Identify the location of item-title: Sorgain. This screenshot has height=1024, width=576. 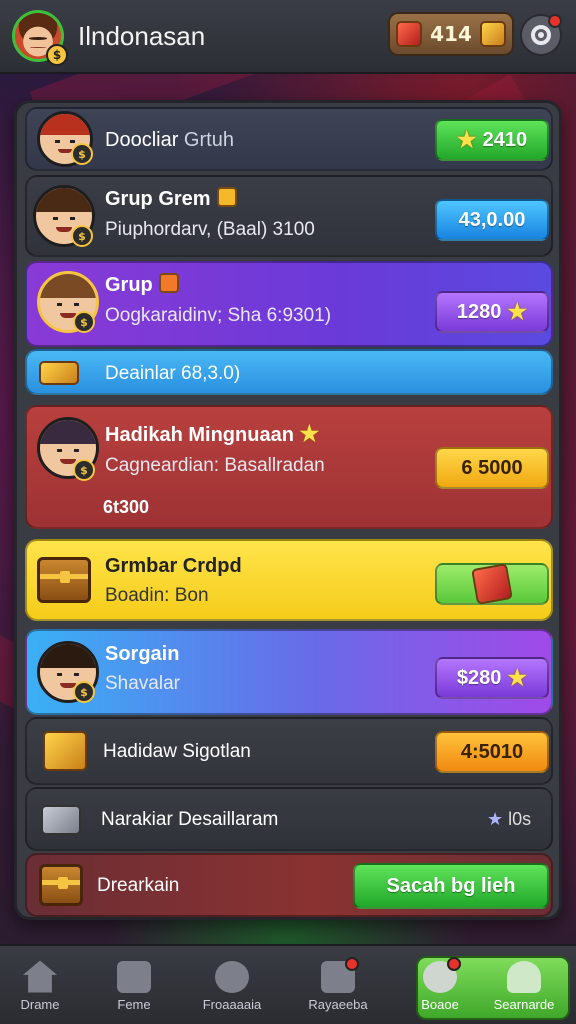
(142, 654).